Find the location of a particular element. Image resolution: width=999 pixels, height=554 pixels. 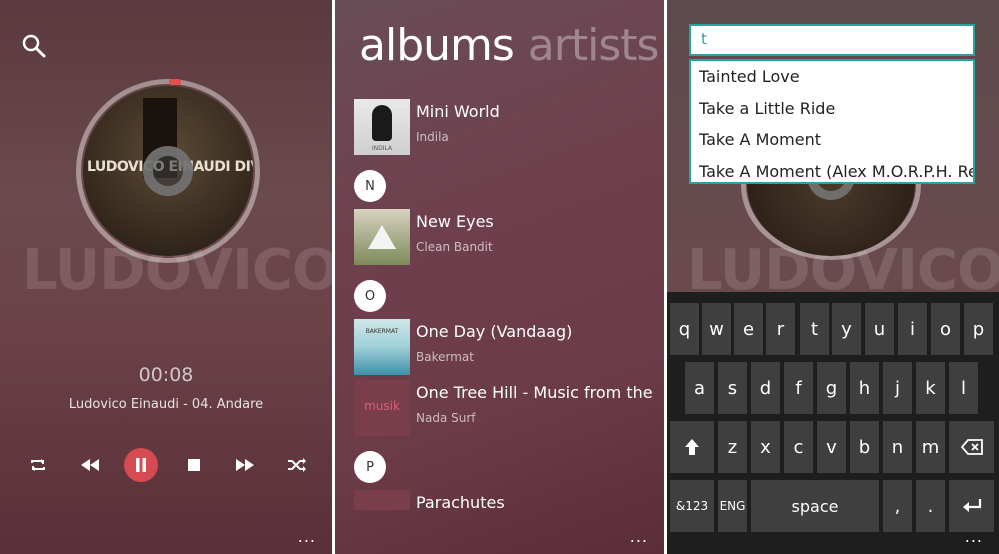

album-item: New Eyes Clean Bandit is located at coordinates (509, 237).